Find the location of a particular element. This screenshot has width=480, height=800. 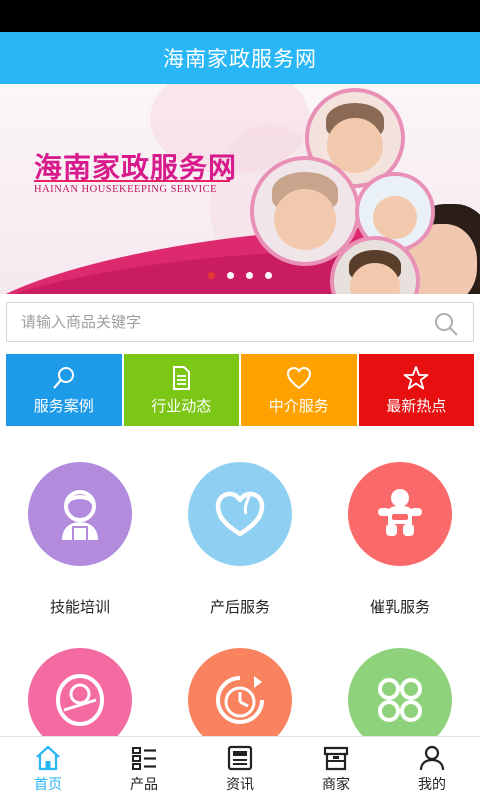

tab-mine: 我的 is located at coordinates (432, 768).